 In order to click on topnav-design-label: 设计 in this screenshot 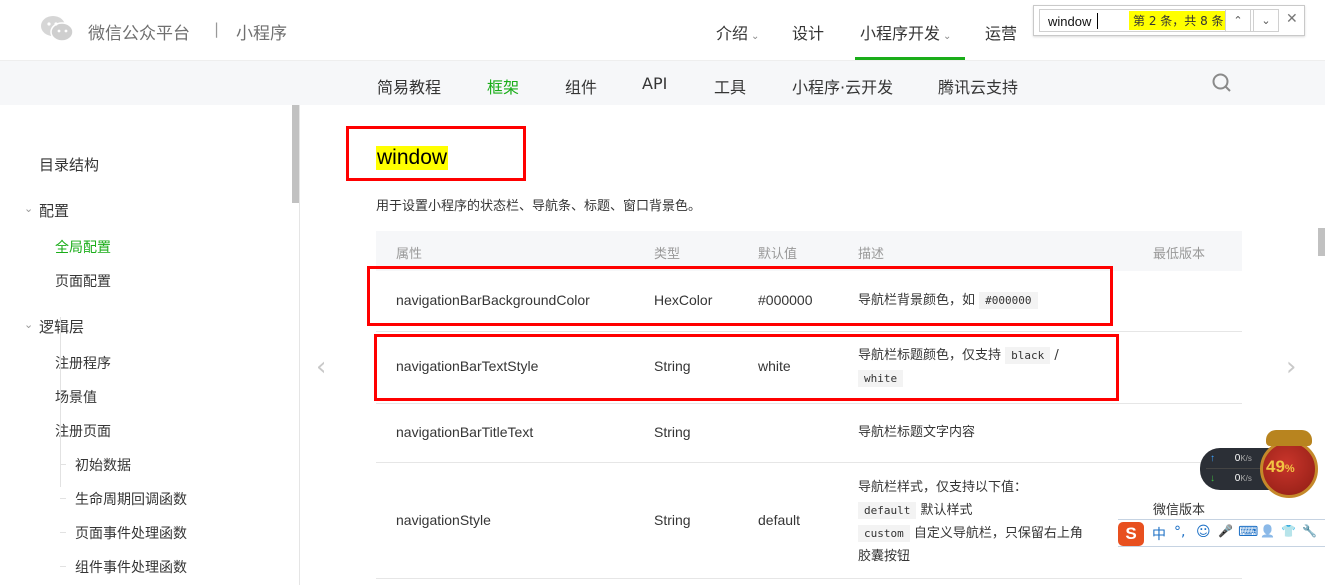, I will do `click(808, 33)`.